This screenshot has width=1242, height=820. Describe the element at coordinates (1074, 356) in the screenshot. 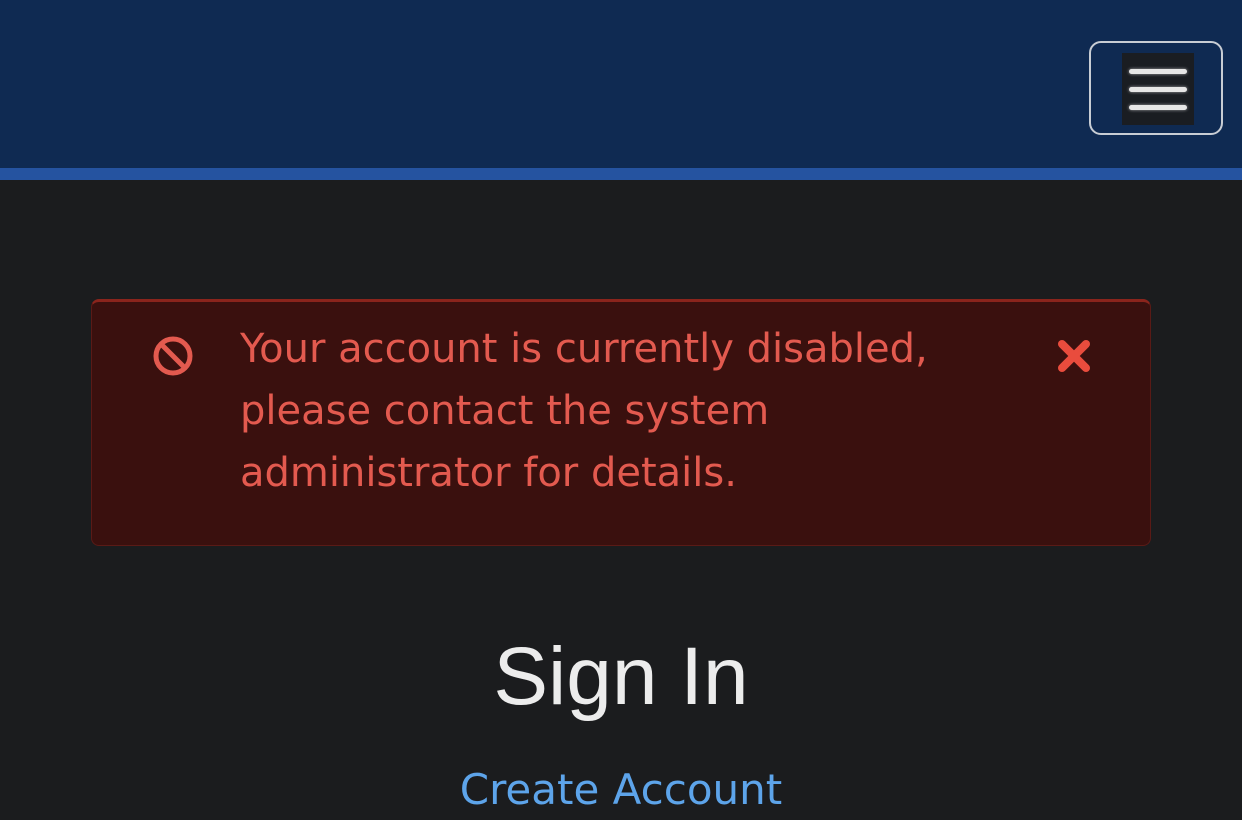

I see `close-x-icon` at that location.